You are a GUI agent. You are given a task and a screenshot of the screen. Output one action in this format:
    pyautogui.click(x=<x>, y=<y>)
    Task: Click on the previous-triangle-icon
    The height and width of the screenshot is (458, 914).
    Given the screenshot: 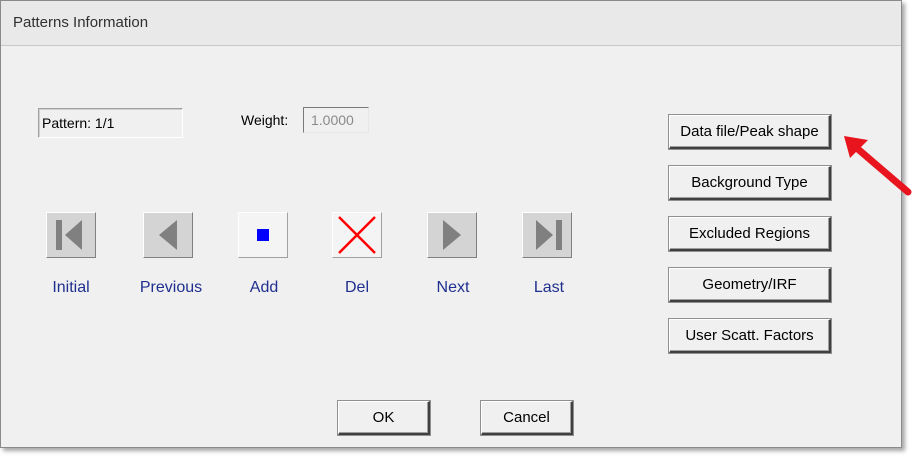 What is the action you would take?
    pyautogui.click(x=168, y=235)
    